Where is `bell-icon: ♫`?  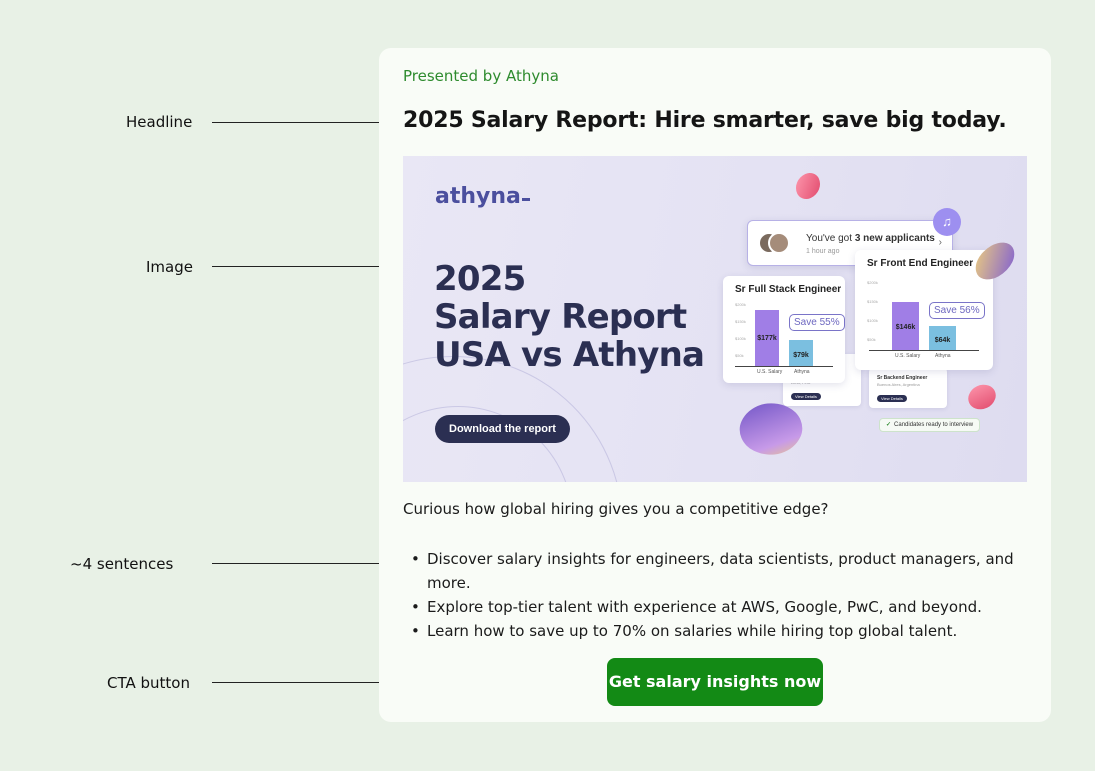
bell-icon: ♫ is located at coordinates (947, 222).